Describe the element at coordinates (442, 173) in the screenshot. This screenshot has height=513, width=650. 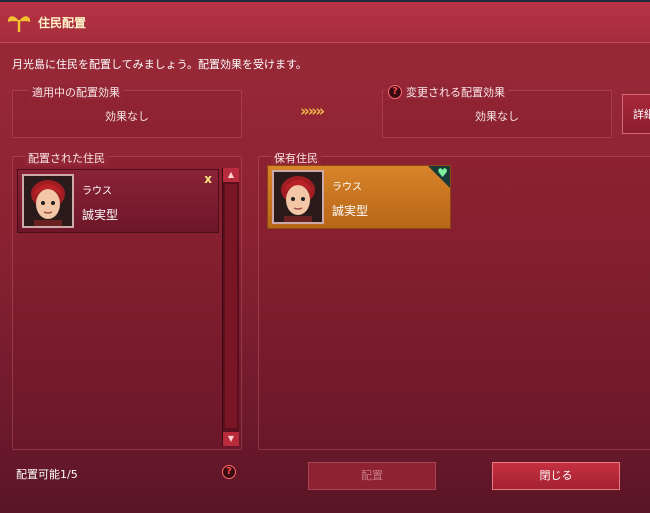
I see `heart-icon: ♥` at that location.